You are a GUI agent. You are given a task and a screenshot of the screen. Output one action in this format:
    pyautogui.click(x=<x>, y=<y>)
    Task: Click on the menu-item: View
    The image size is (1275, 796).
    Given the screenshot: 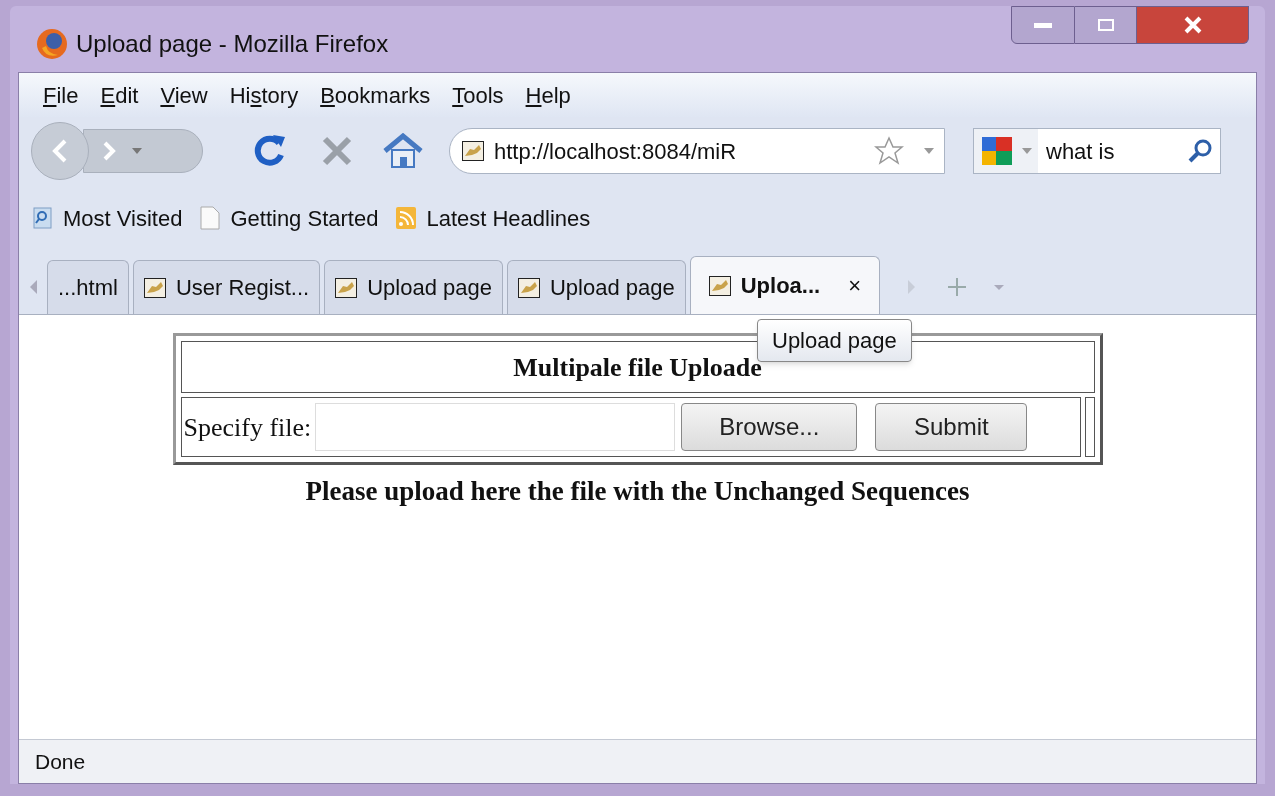 What is the action you would take?
    pyautogui.click(x=184, y=95)
    